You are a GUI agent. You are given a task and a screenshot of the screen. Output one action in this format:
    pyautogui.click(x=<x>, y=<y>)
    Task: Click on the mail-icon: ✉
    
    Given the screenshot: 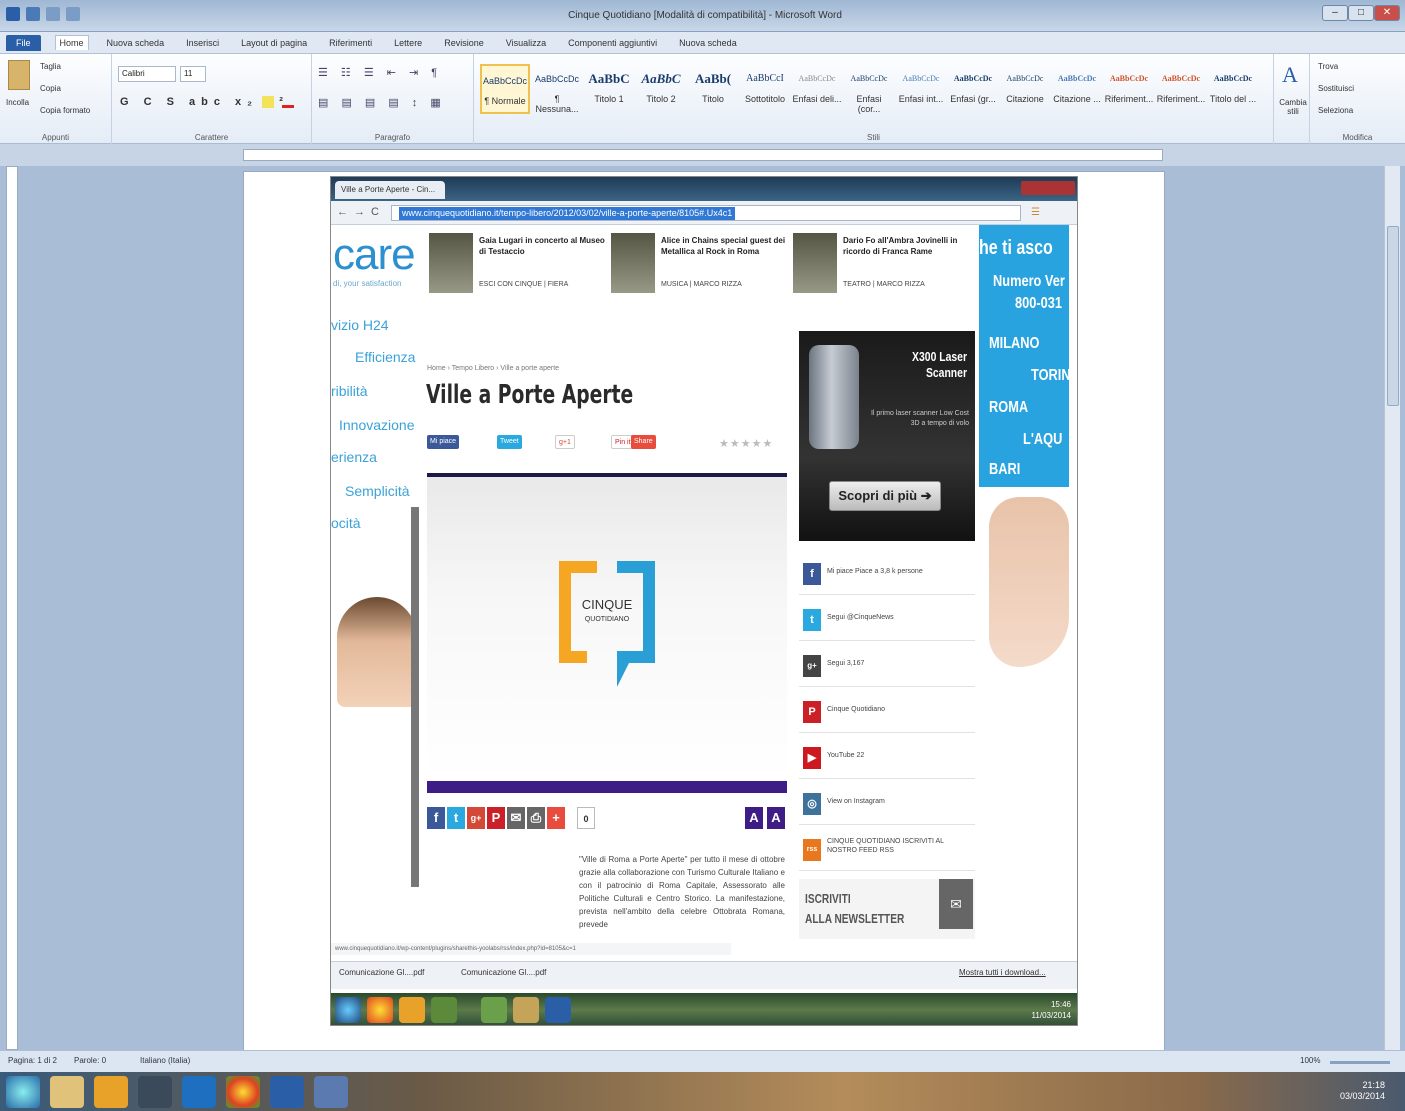 What is the action you would take?
    pyautogui.click(x=956, y=904)
    